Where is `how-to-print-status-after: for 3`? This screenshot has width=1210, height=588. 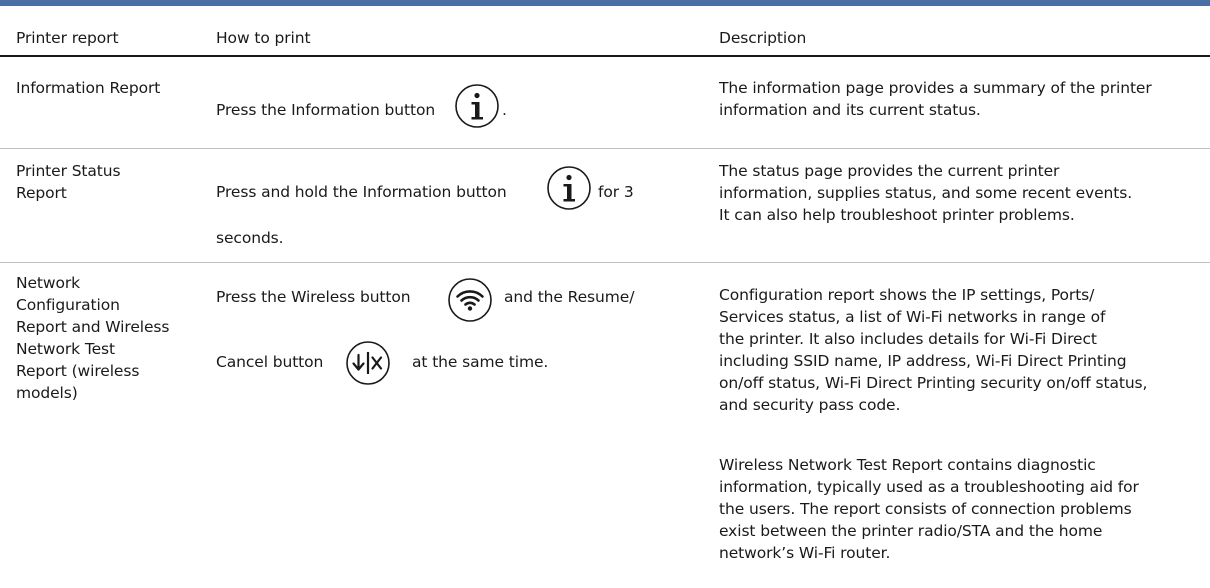 how-to-print-status-after: for 3 is located at coordinates (616, 192).